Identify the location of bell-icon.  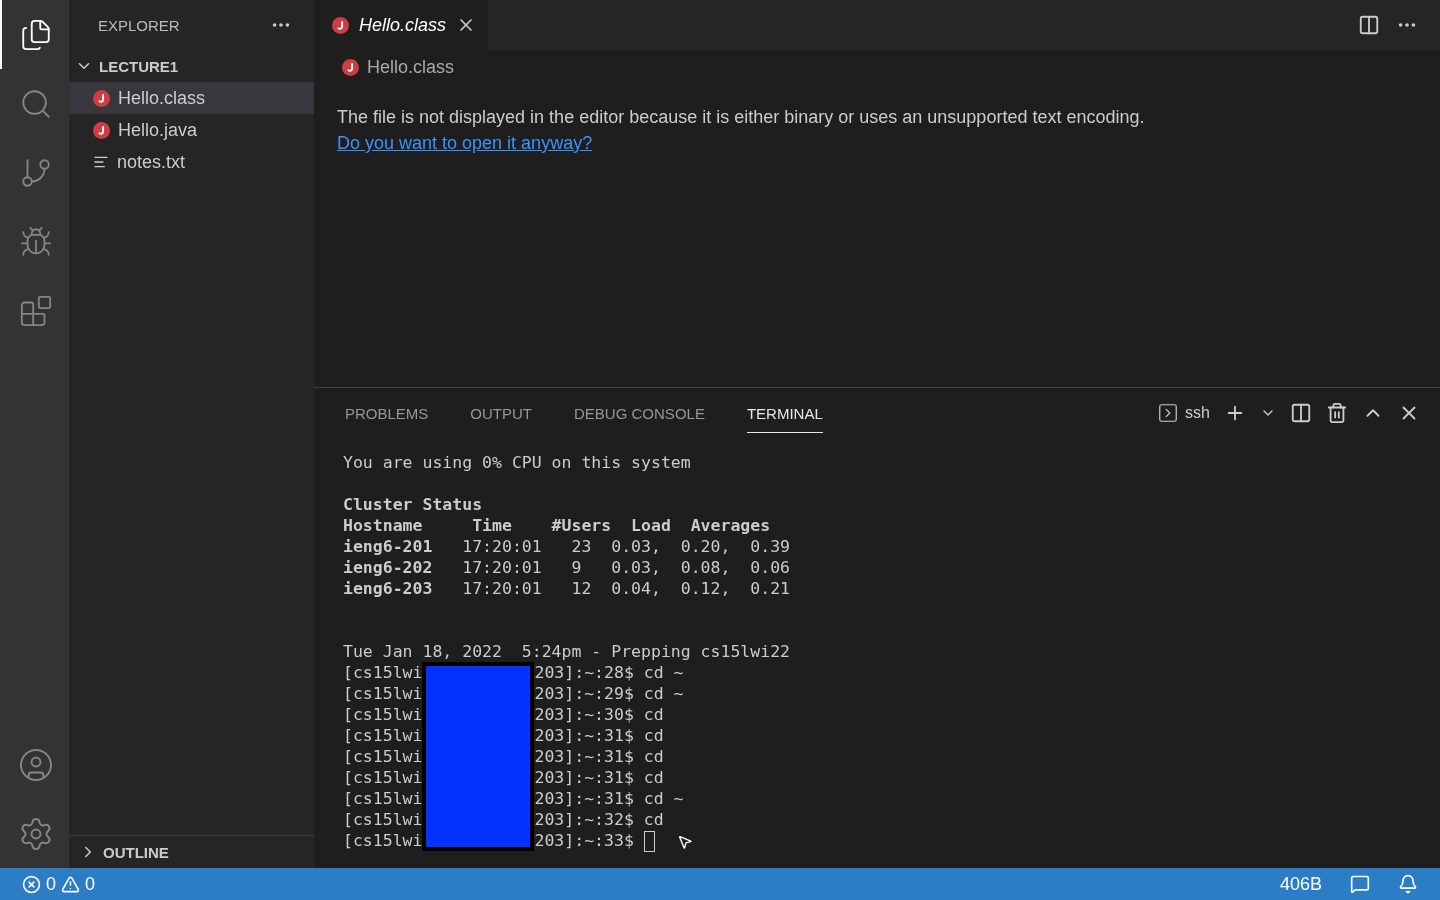
(1408, 884).